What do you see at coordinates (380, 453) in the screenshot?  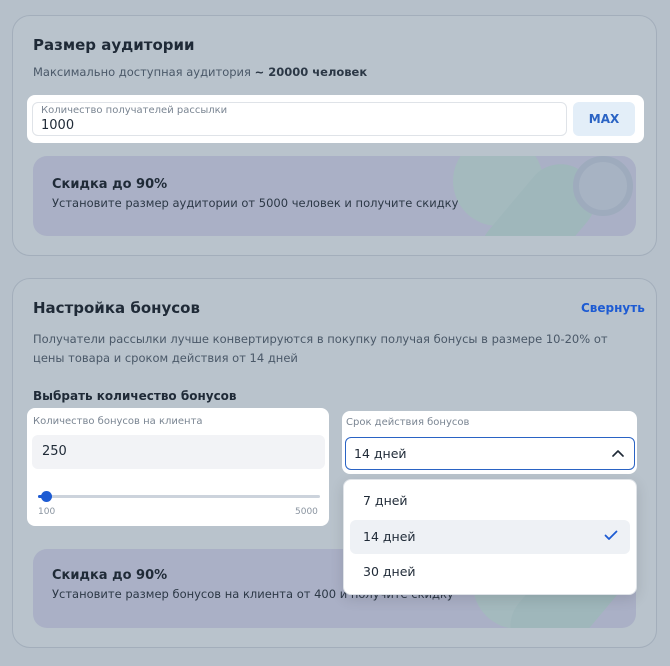 I see `validity-selected-value: 14 дней` at bounding box center [380, 453].